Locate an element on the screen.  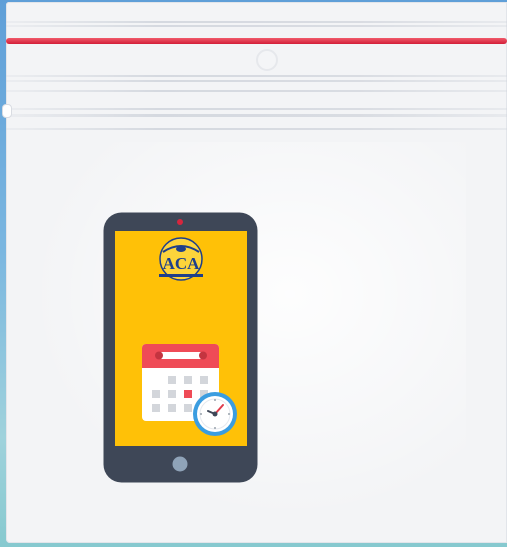
logo-text: ACA is located at coordinates (182, 263).